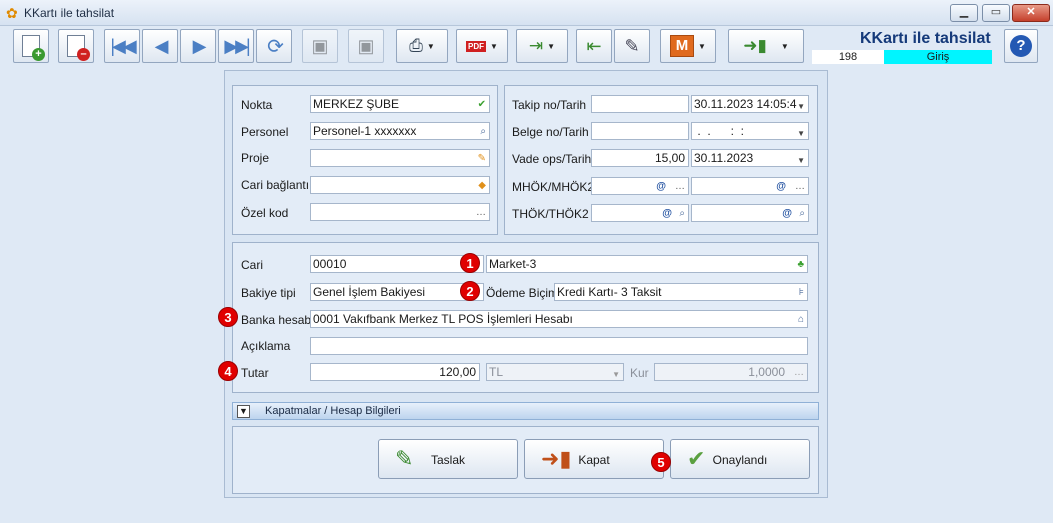 The width and height of the screenshot is (1053, 523). Describe the element at coordinates (257, 105) in the screenshot. I see `nokta-label: Nokta` at that location.